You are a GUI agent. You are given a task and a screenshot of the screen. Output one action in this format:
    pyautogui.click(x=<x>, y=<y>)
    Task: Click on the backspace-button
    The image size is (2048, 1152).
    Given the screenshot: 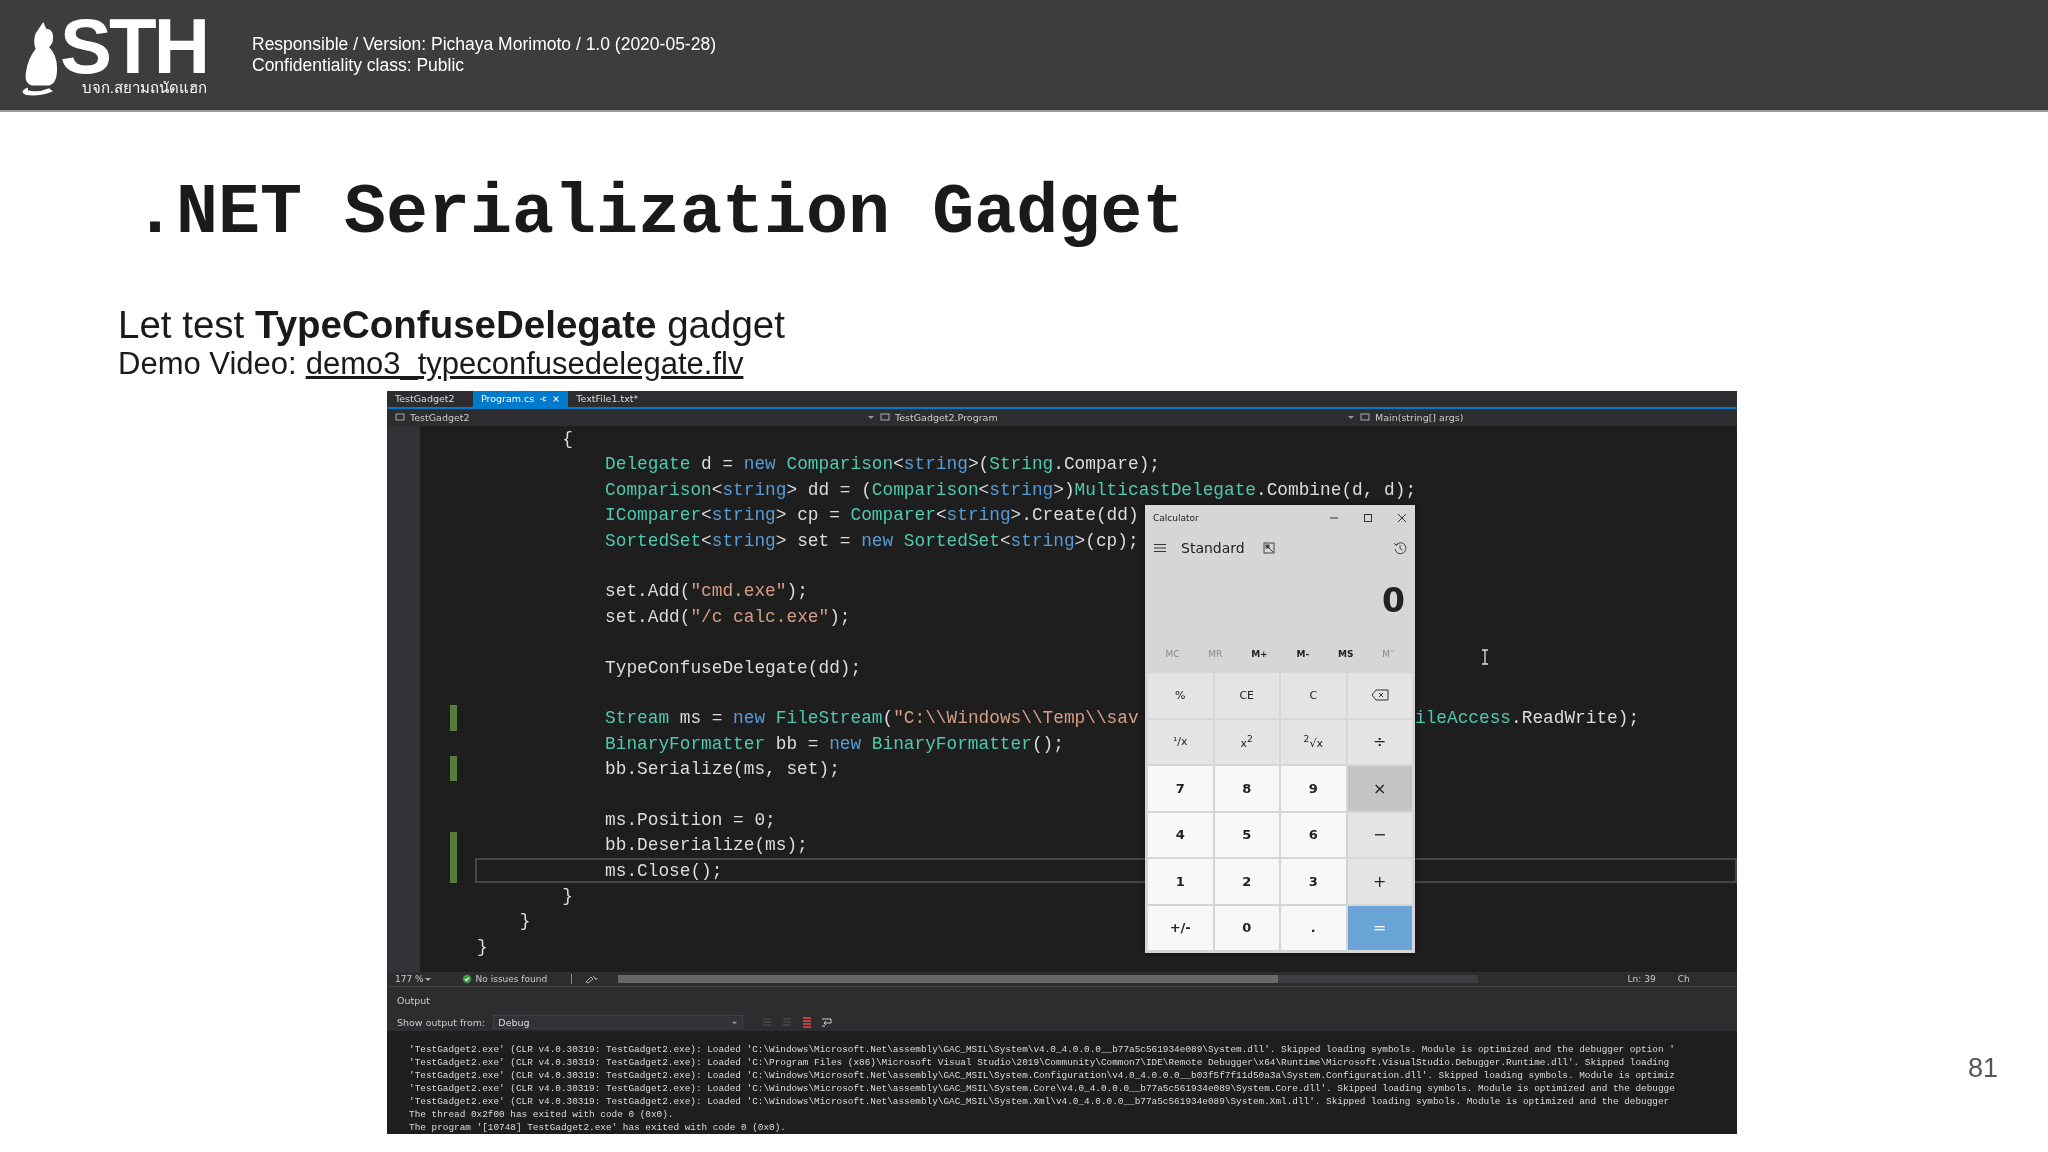 What is the action you would take?
    pyautogui.click(x=1379, y=695)
    